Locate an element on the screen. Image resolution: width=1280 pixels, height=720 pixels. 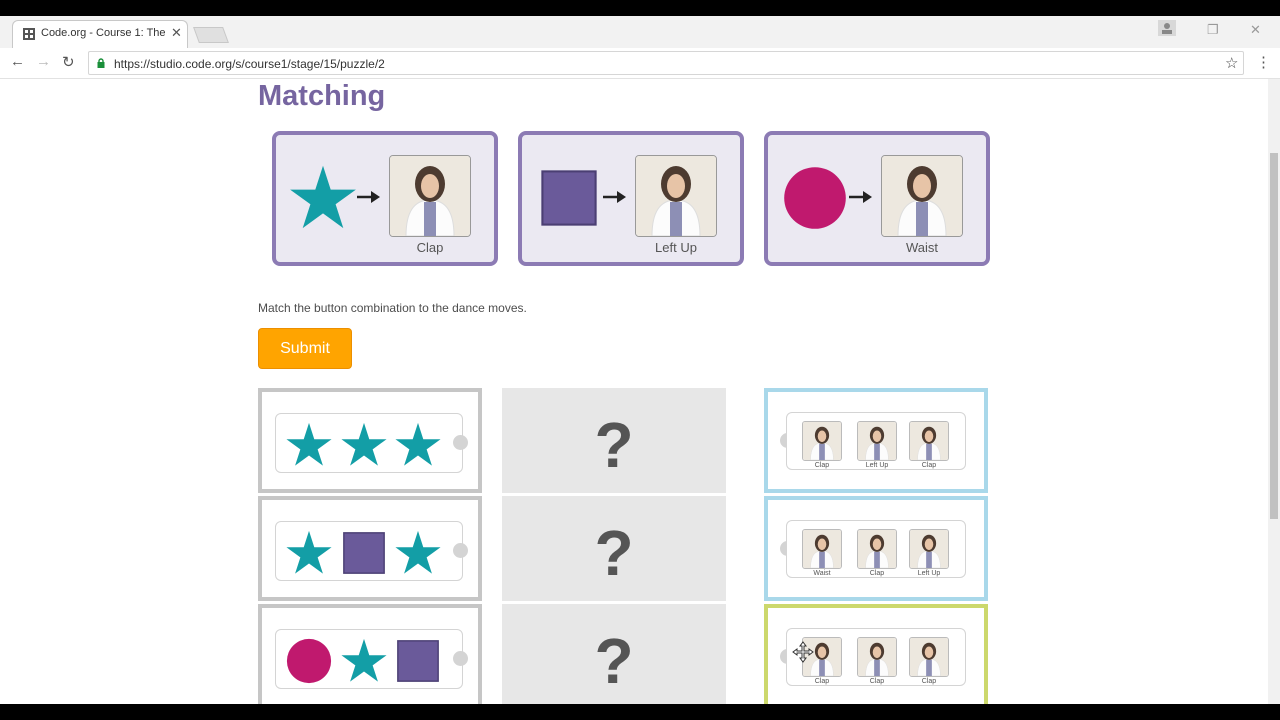
new-tab-button is located at coordinates (211, 35).